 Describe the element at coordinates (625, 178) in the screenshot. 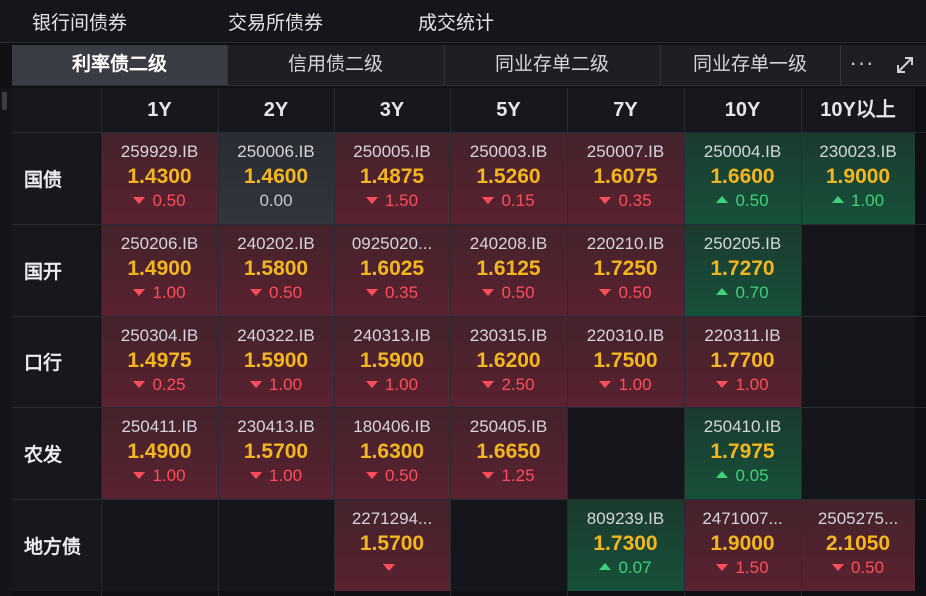

I see `quote-cell: 250007.IB 1.6075 0.35` at that location.